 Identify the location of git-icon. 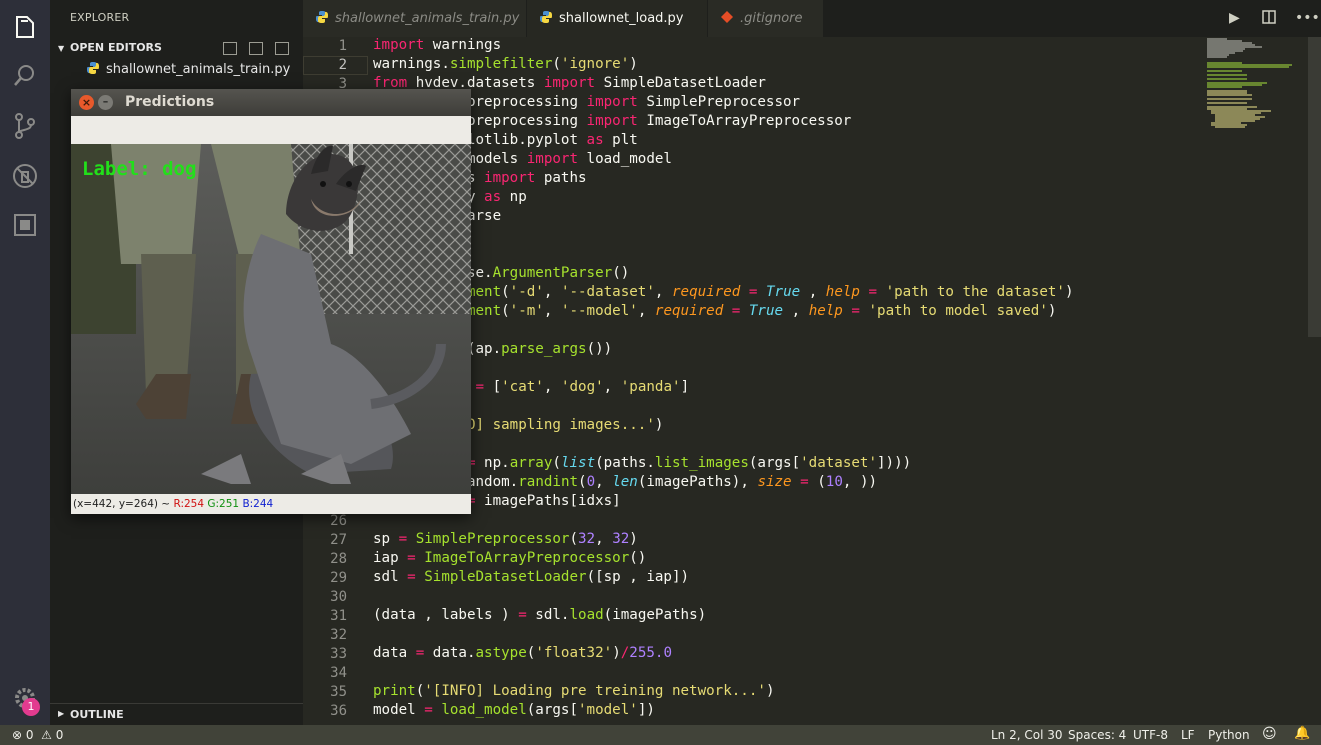
(727, 17).